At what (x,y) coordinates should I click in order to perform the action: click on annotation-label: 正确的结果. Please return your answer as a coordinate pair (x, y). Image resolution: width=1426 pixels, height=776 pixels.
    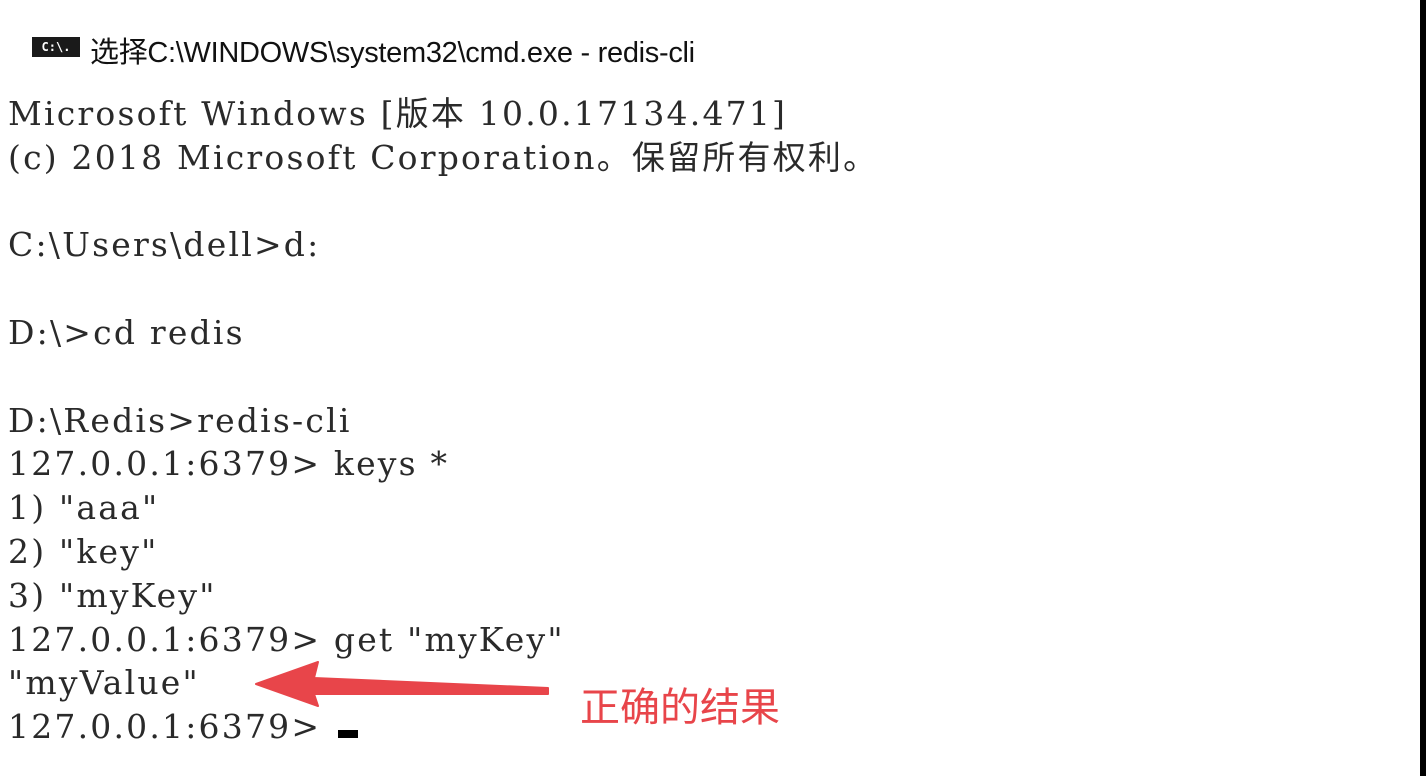
    Looking at the image, I should click on (680, 708).